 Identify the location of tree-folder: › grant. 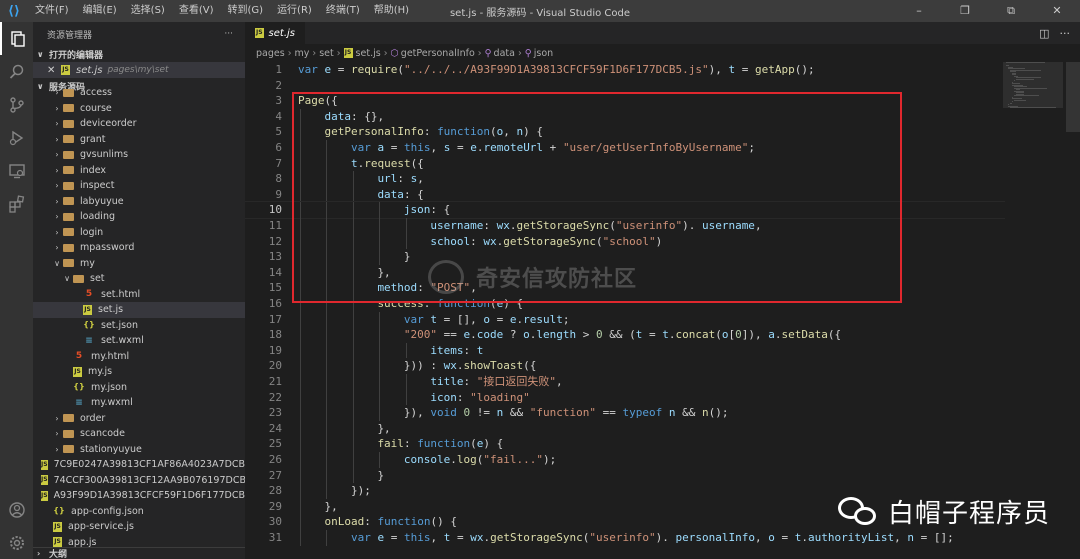
(139, 140).